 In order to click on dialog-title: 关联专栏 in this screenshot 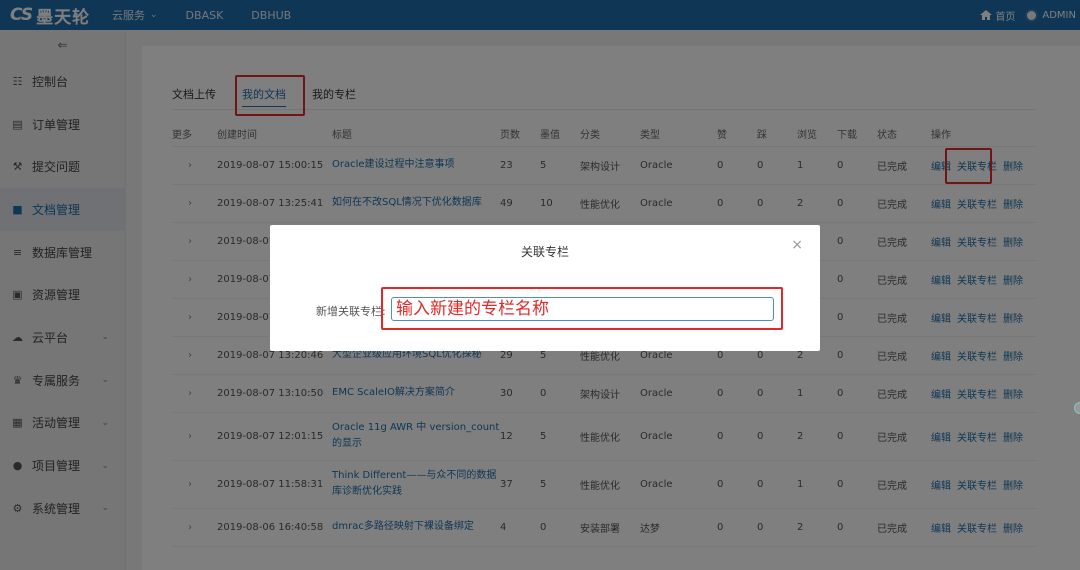, I will do `click(544, 252)`.